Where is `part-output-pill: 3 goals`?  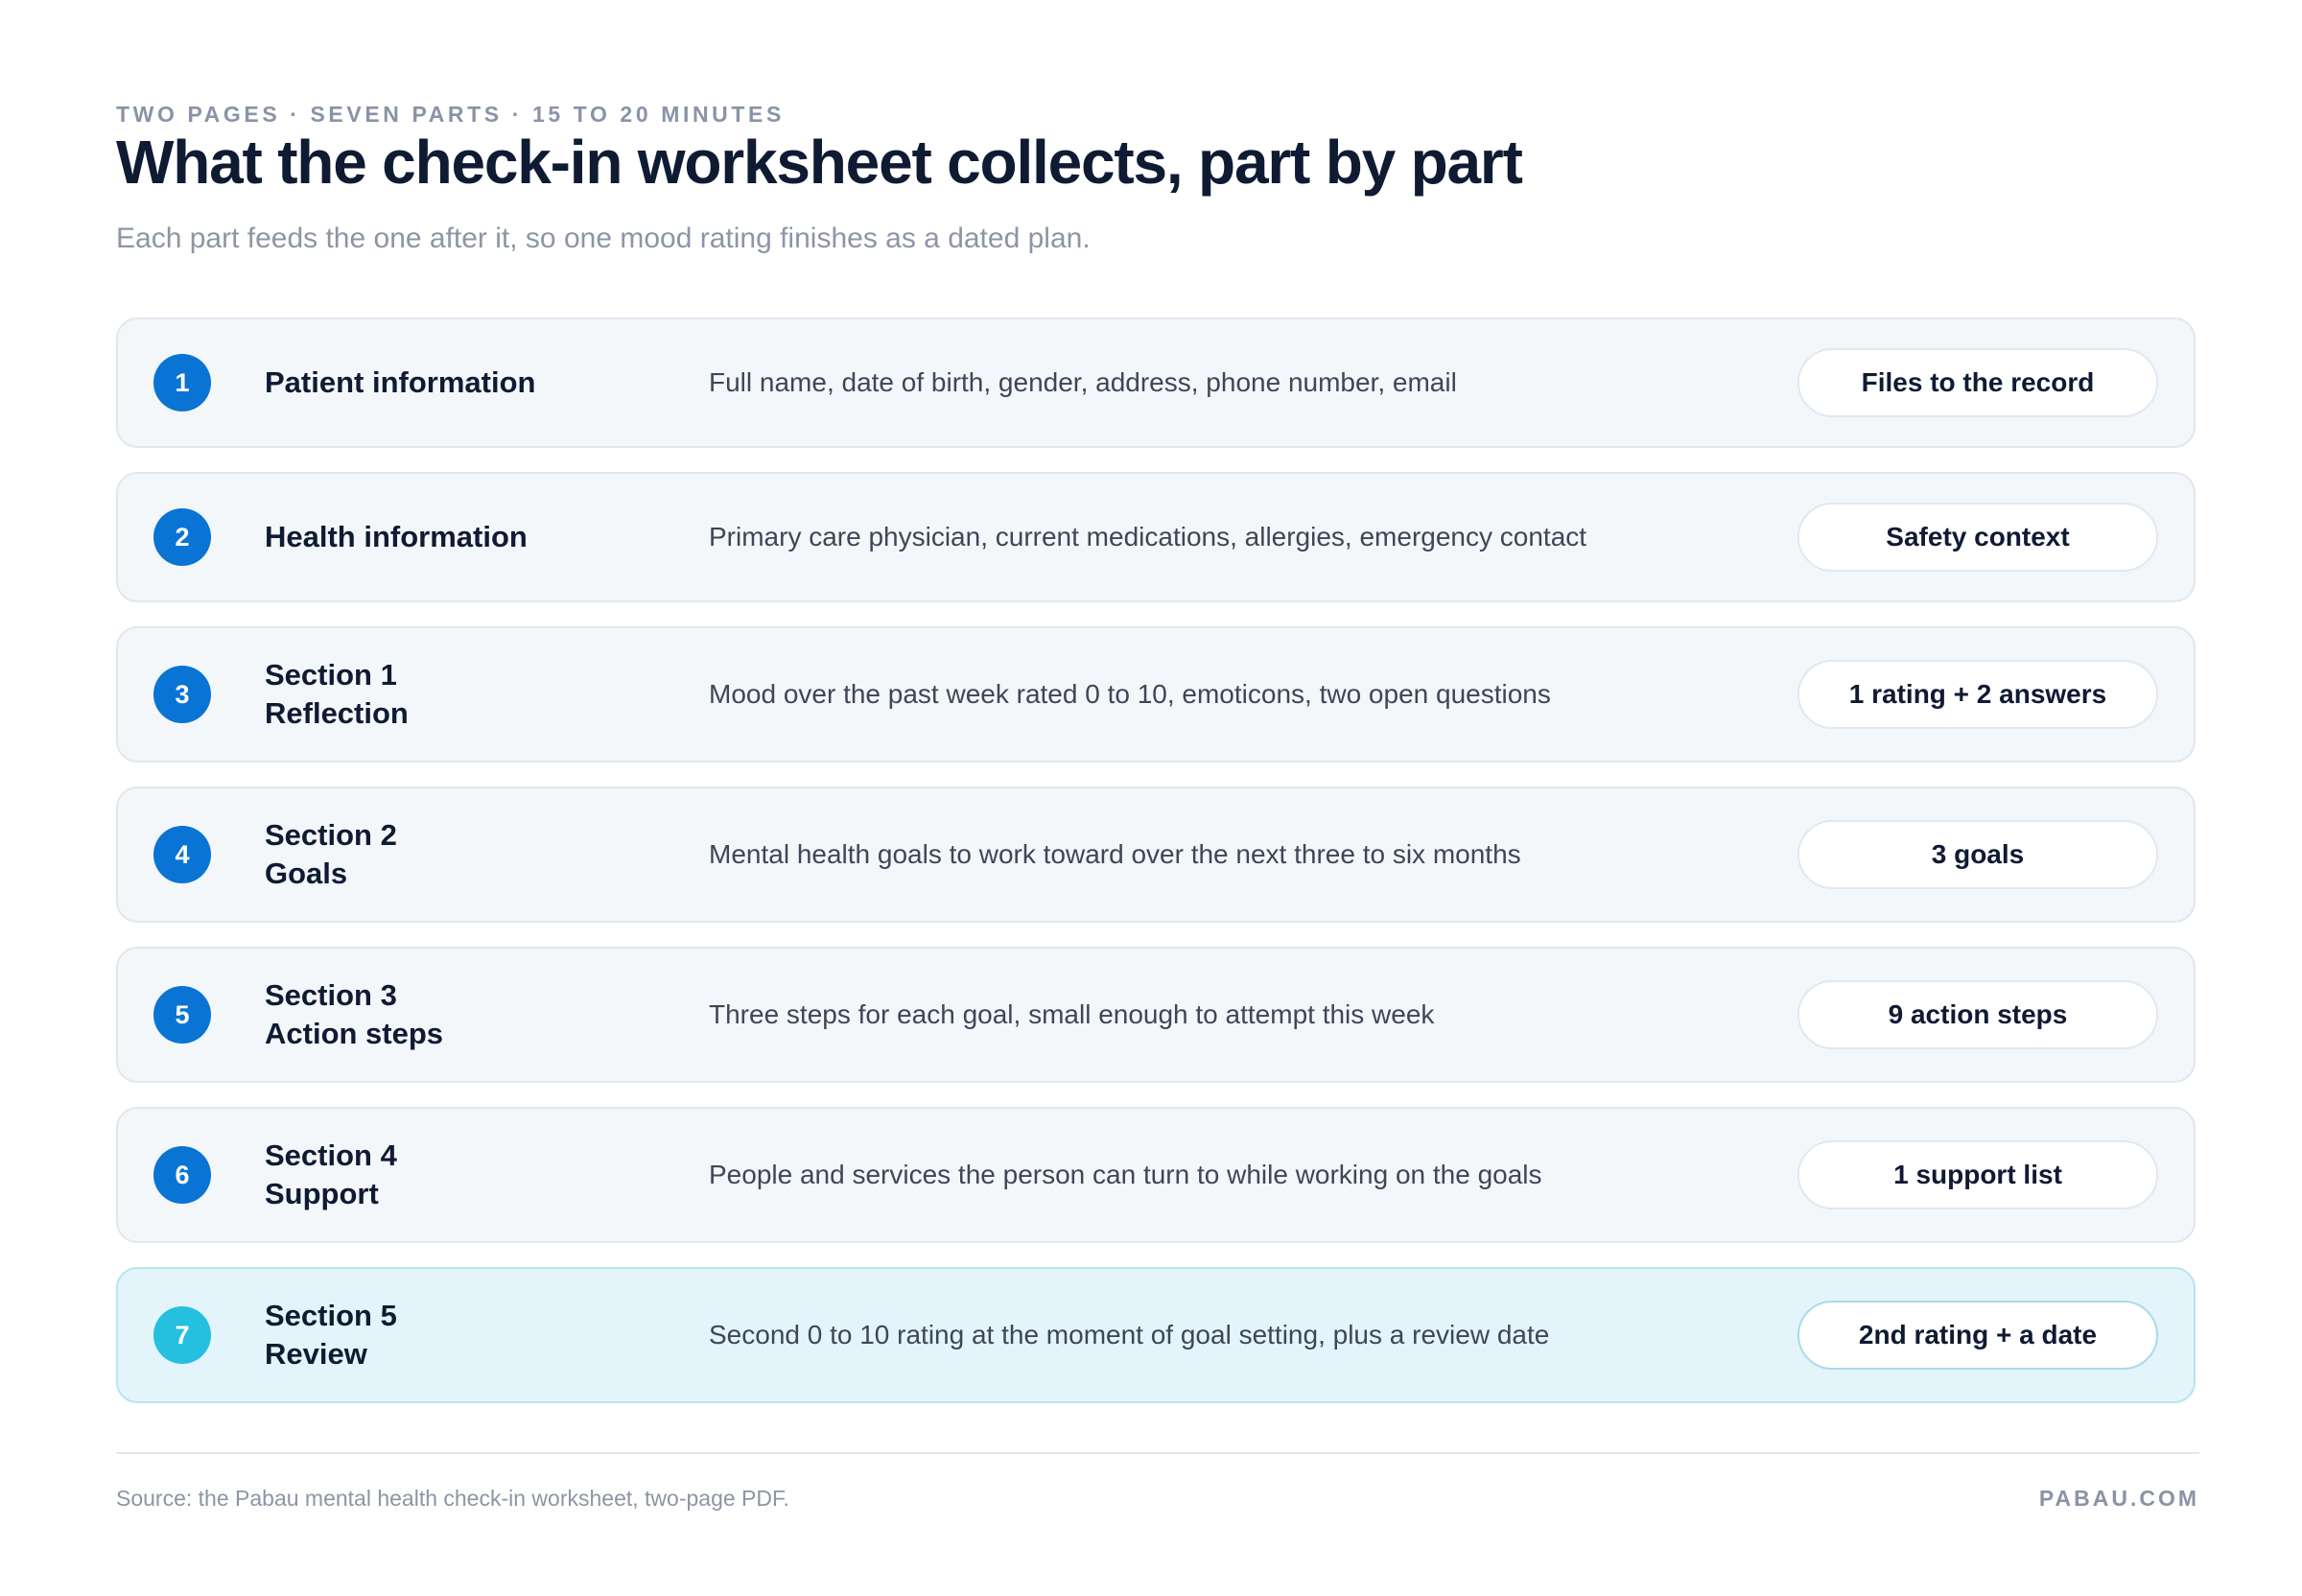 part-output-pill: 3 goals is located at coordinates (1977, 854).